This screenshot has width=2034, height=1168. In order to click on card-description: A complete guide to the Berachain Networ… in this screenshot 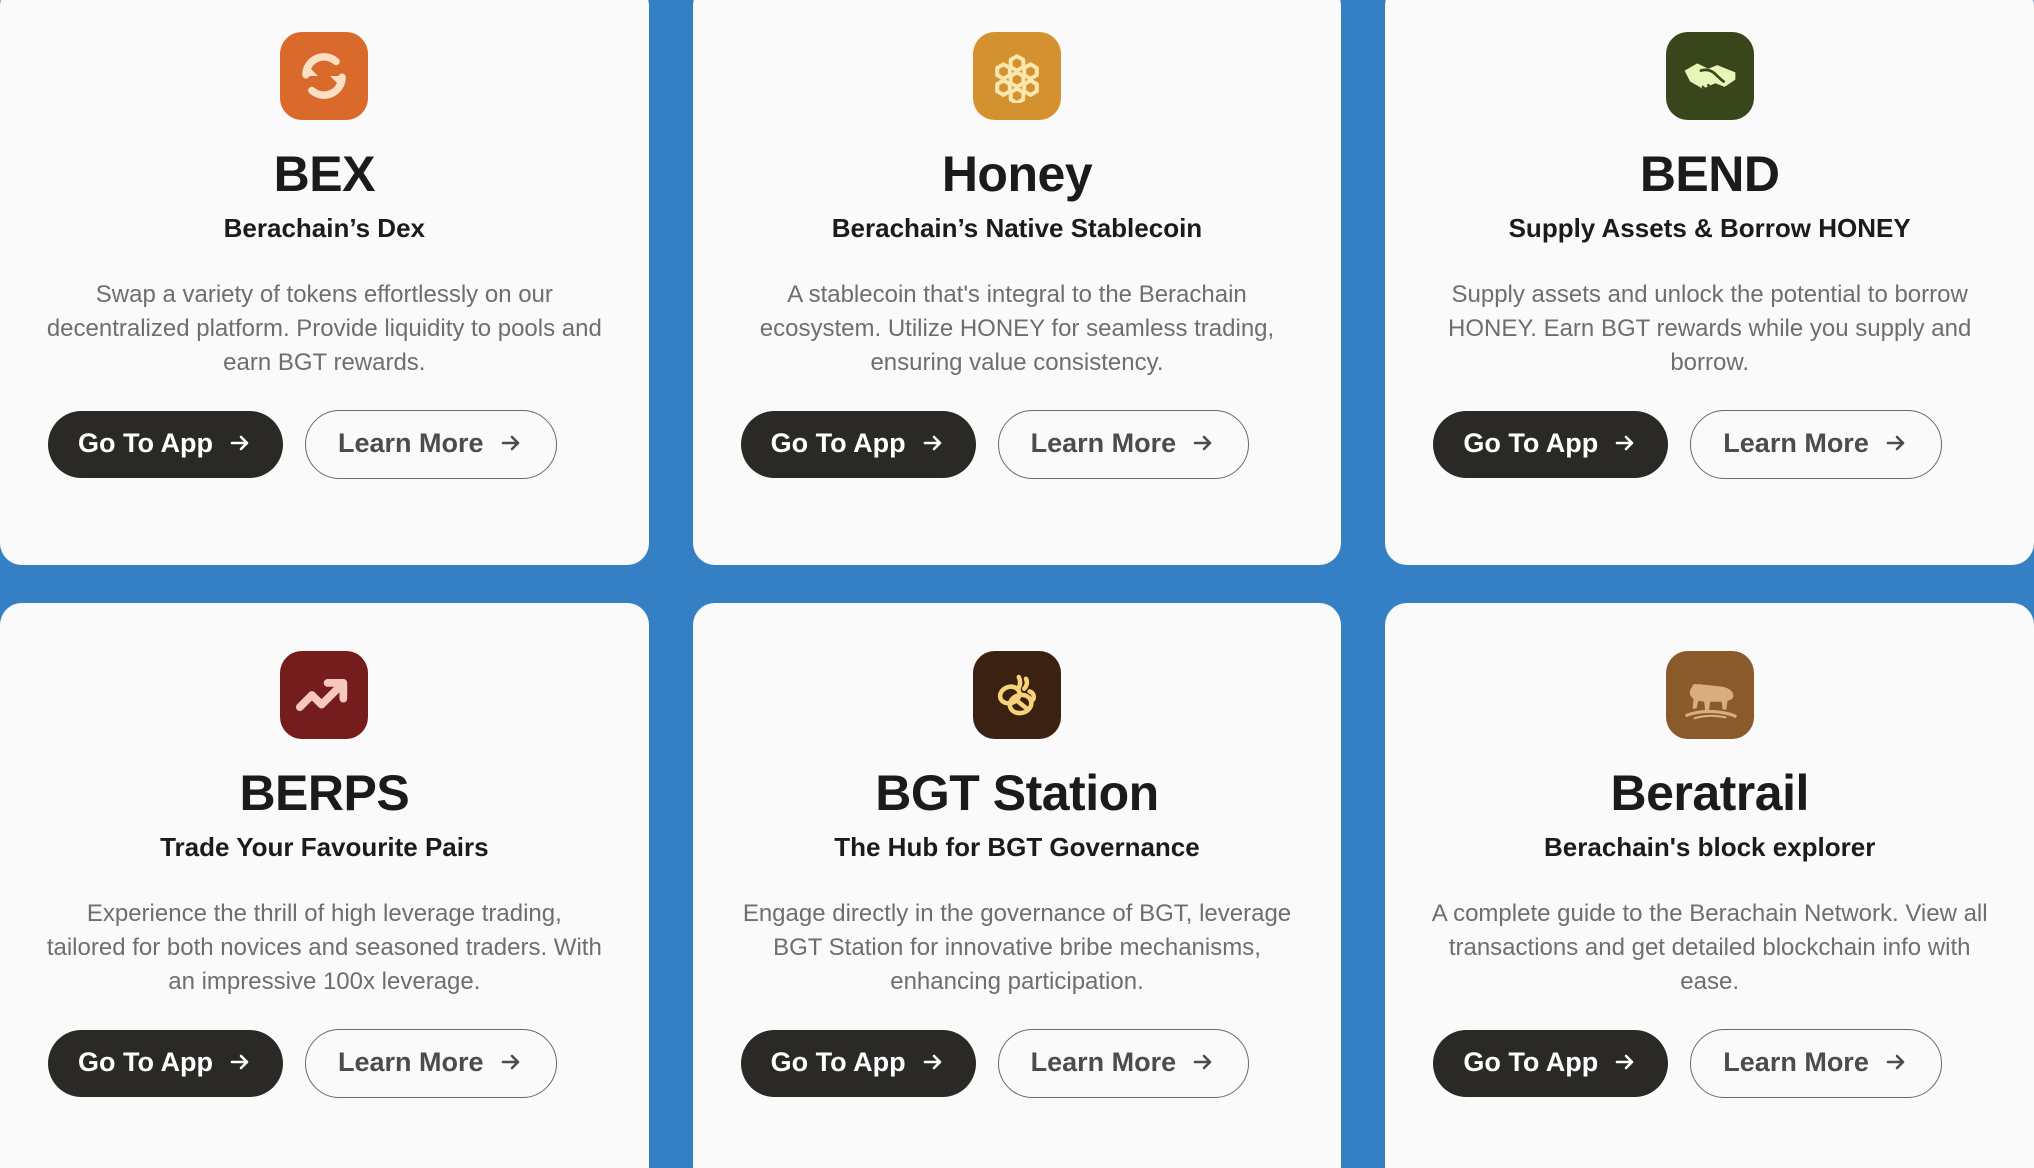, I will do `click(1709, 947)`.